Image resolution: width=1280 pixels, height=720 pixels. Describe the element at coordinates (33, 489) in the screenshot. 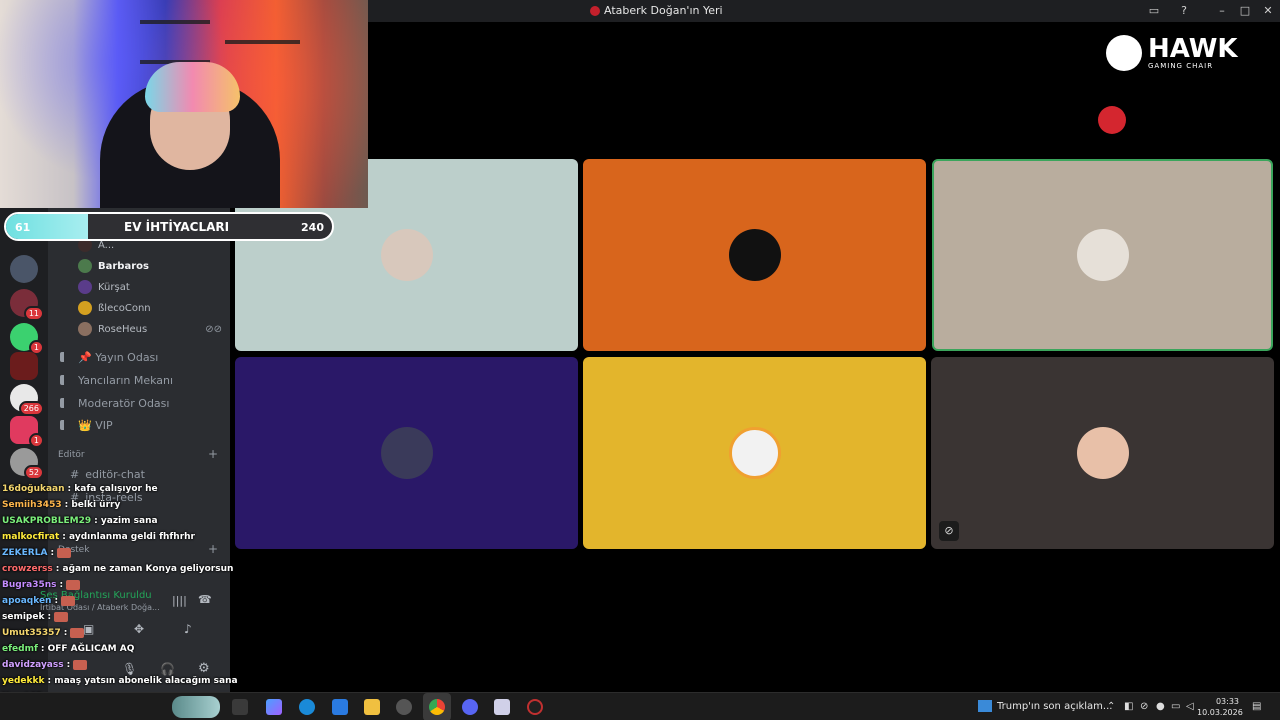

I see `chat-username: 16doğukaan` at that location.